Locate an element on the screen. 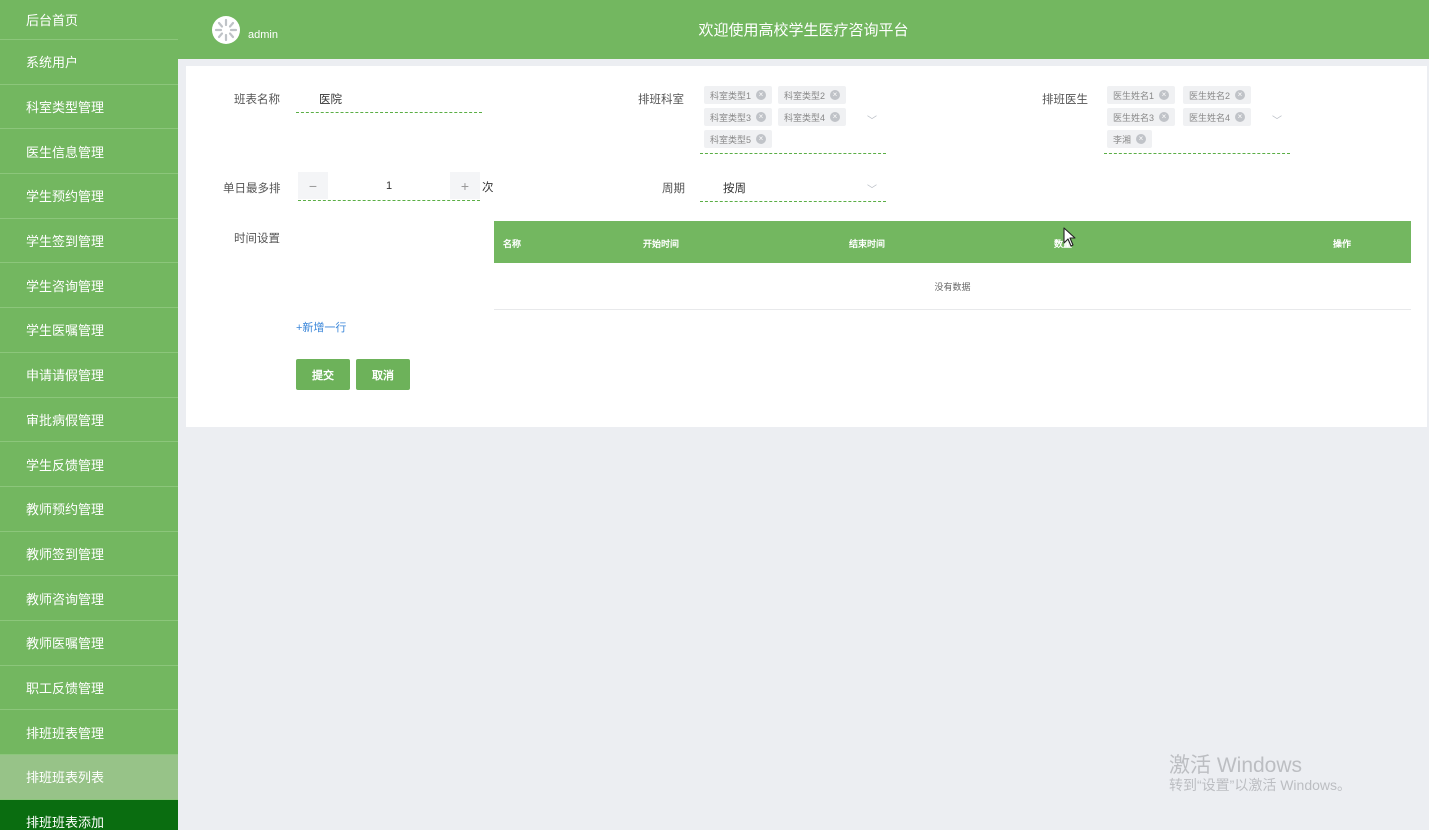 The width and height of the screenshot is (1429, 830). column-header-start-time: 开始时间 is located at coordinates (661, 244).